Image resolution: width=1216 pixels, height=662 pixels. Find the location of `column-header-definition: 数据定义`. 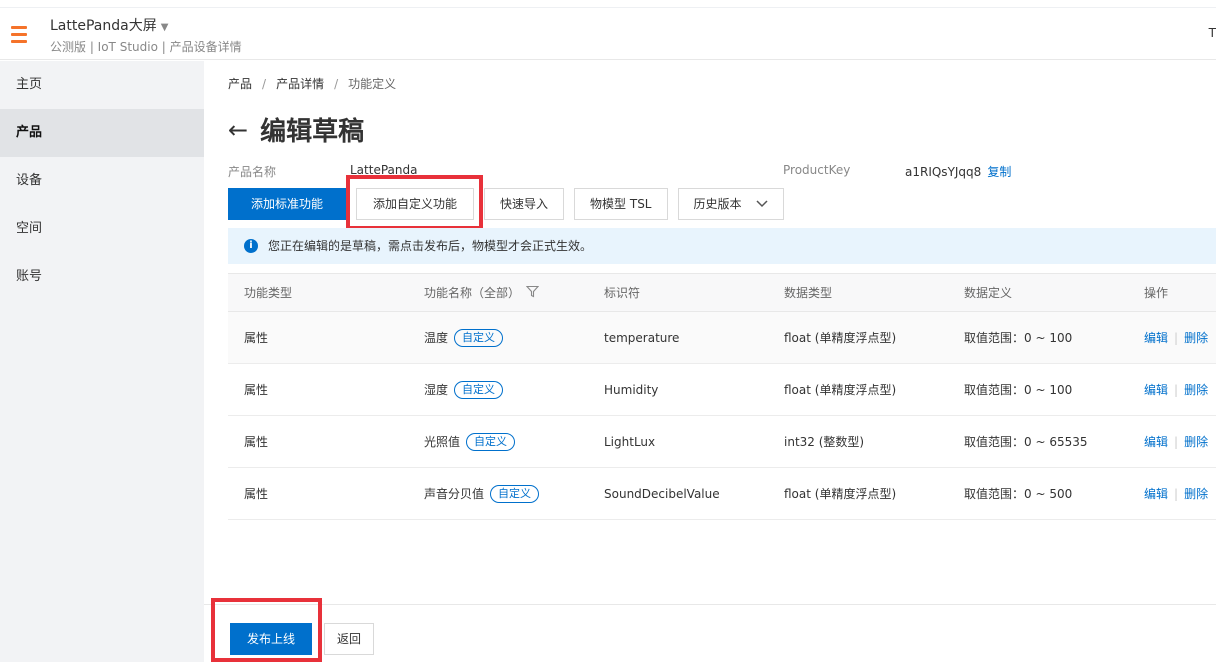

column-header-definition: 数据定义 is located at coordinates (988, 293).